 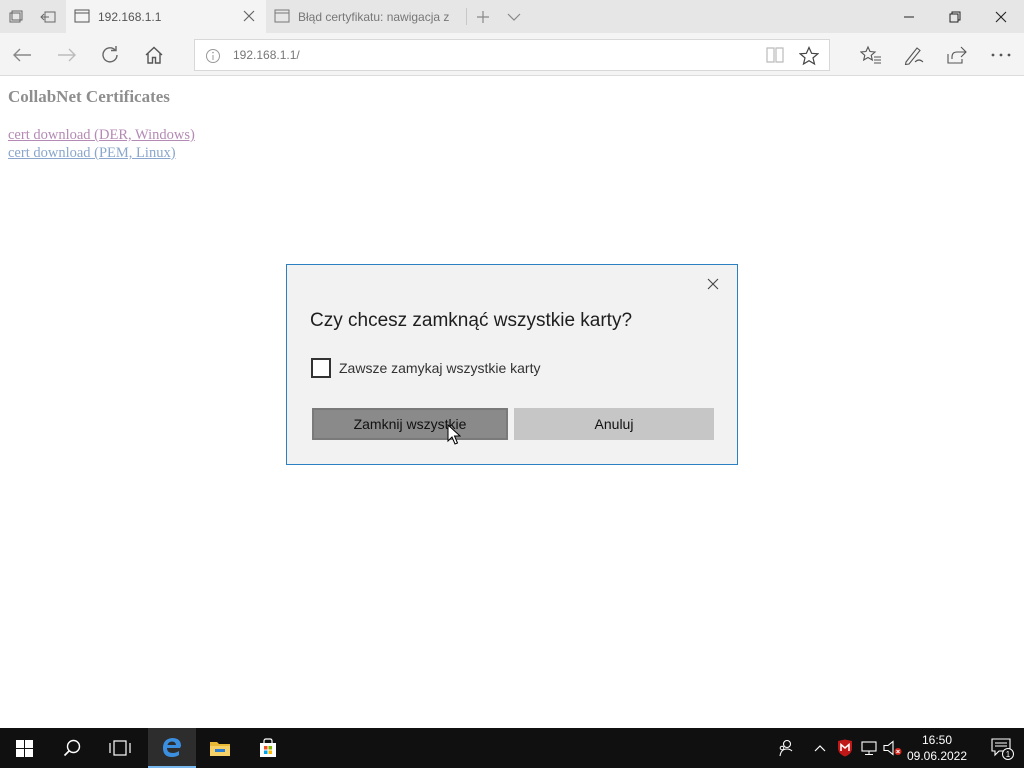 I want to click on set-tabs-aside-icon, so click(x=48, y=16).